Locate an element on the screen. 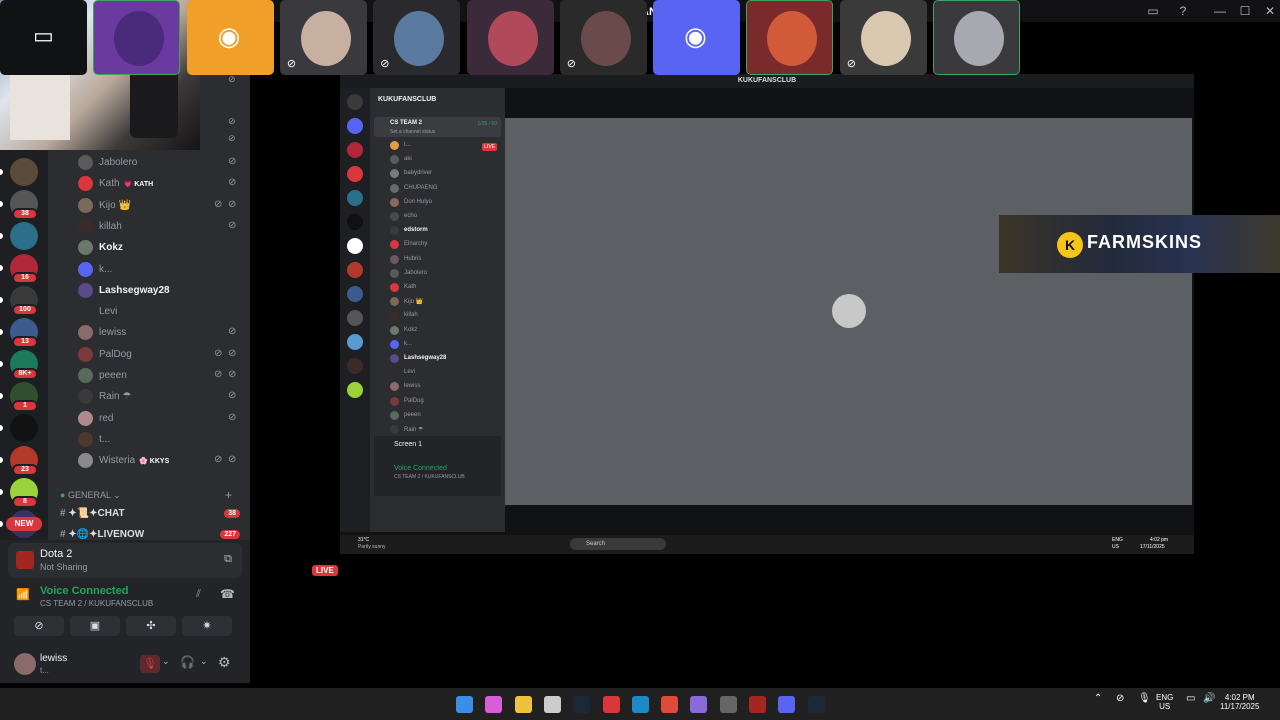 This screenshot has height=720, width=1280. audio-options-icon: ⌄ is located at coordinates (204, 661).